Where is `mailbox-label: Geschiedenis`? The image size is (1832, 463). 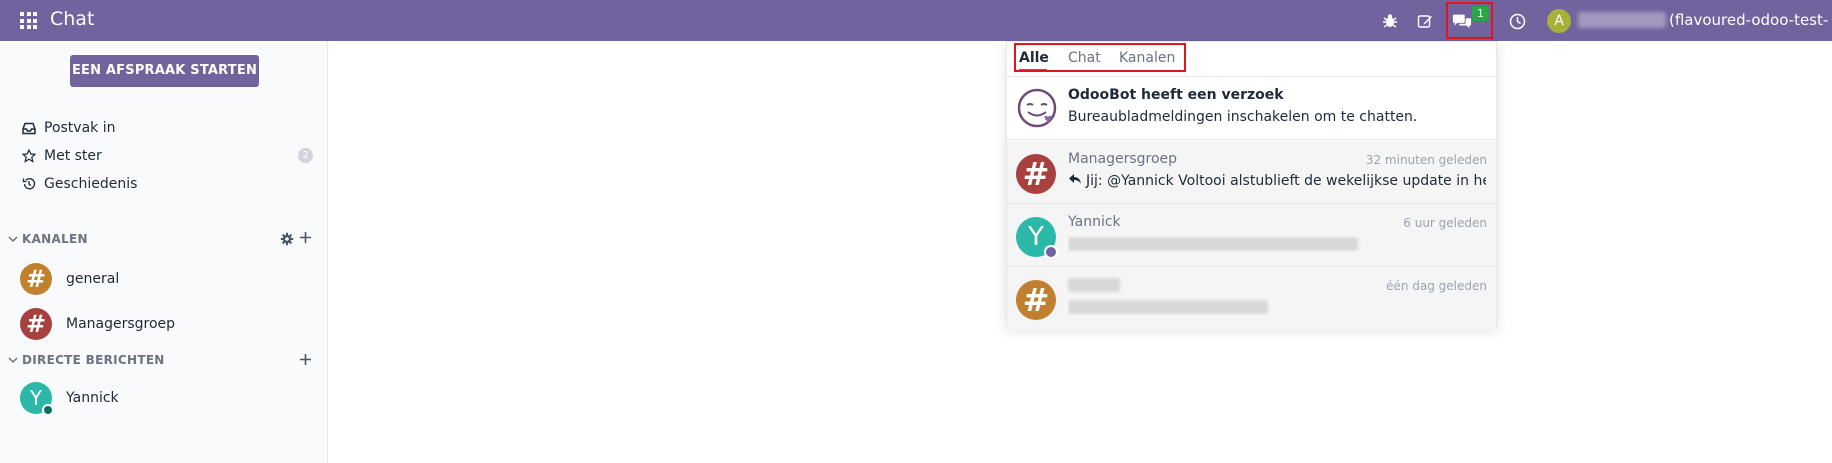 mailbox-label: Geschiedenis is located at coordinates (91, 184).